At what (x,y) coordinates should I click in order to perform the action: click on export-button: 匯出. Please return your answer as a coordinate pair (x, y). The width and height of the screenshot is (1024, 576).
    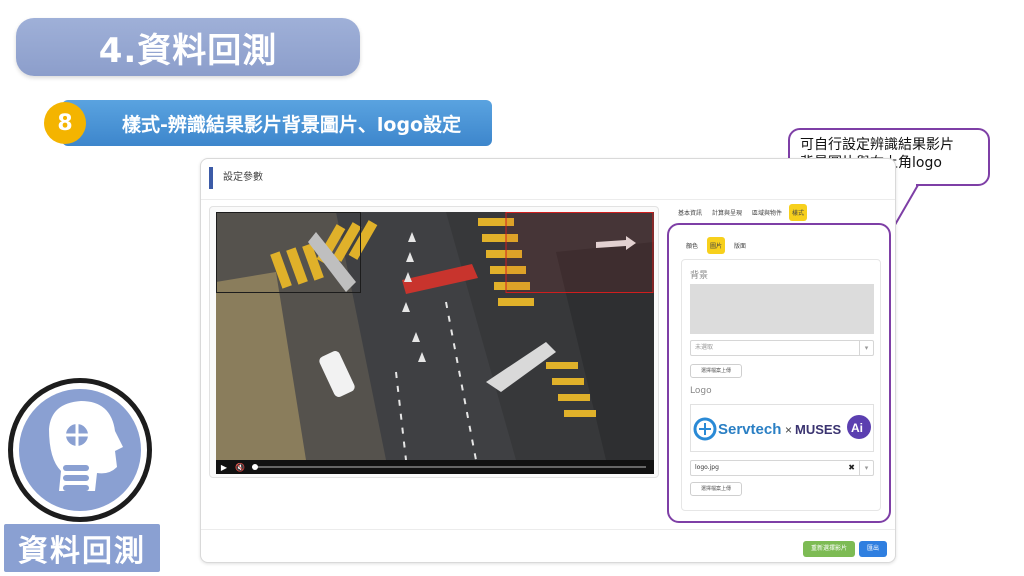
    Looking at the image, I should click on (873, 549).